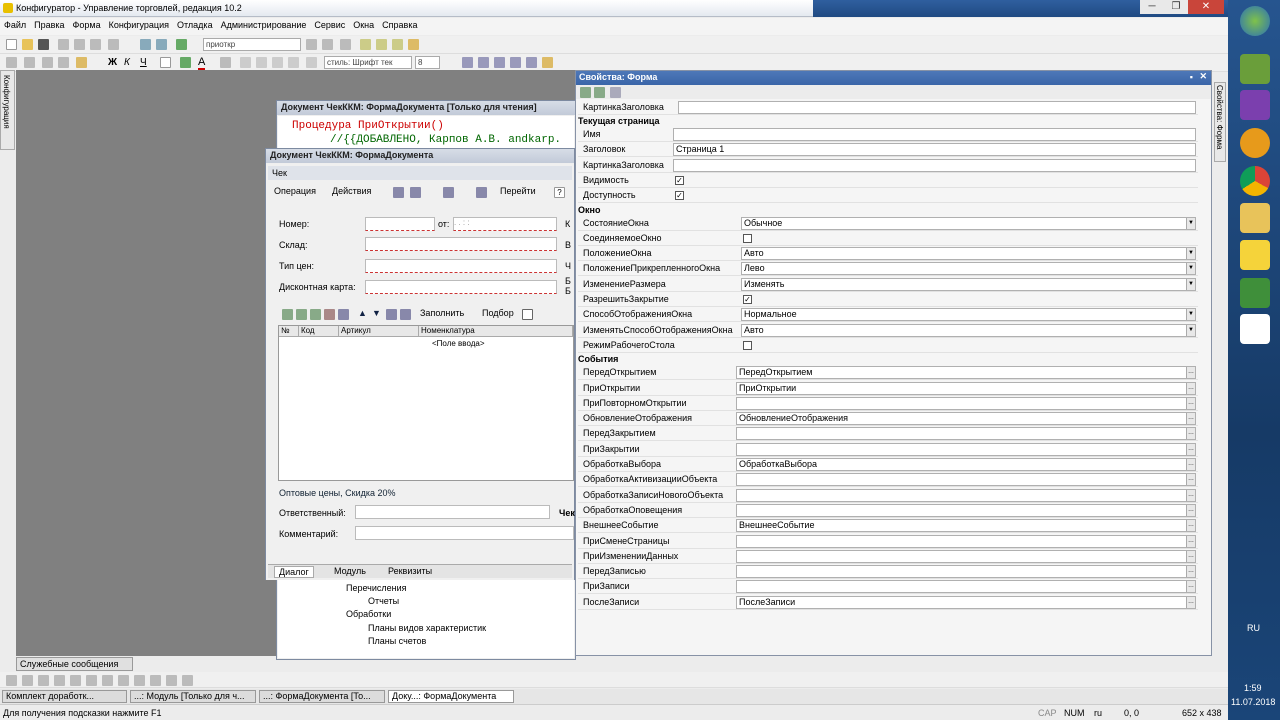 Image resolution: width=1280 pixels, height=720 pixels. I want to click on date-field: . . : :, so click(505, 224).